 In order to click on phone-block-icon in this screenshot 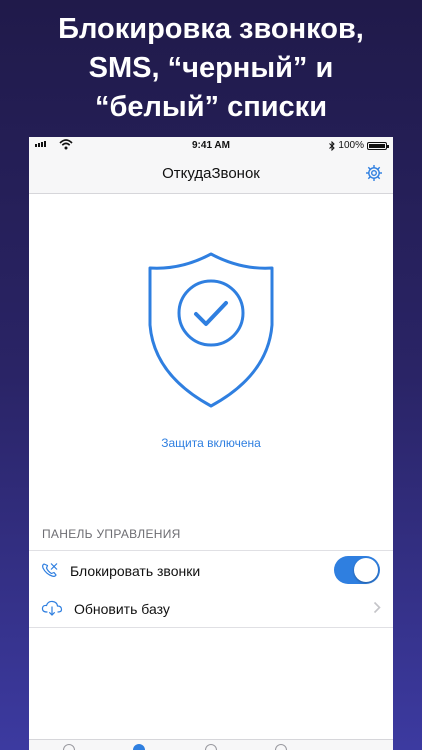, I will do `click(50, 570)`.